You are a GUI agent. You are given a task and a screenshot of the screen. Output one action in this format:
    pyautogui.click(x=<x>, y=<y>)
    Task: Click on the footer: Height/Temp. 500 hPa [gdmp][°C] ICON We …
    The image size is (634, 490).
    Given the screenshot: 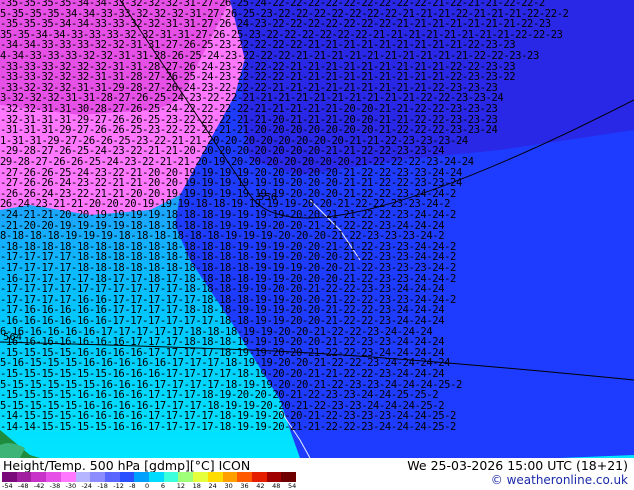 What is the action you would take?
    pyautogui.click(x=317, y=474)
    